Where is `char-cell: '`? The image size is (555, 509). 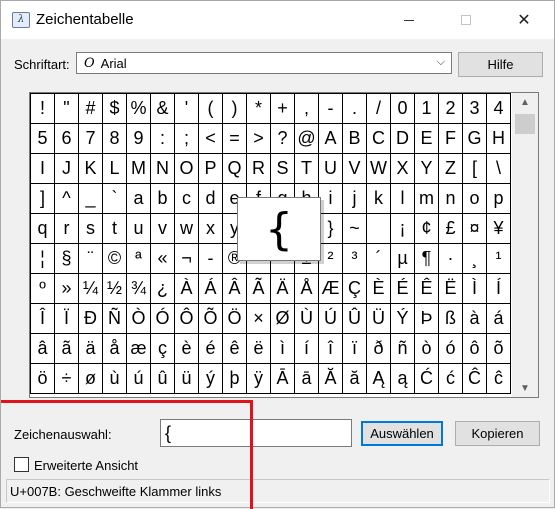
char-cell: ' is located at coordinates (187, 109).